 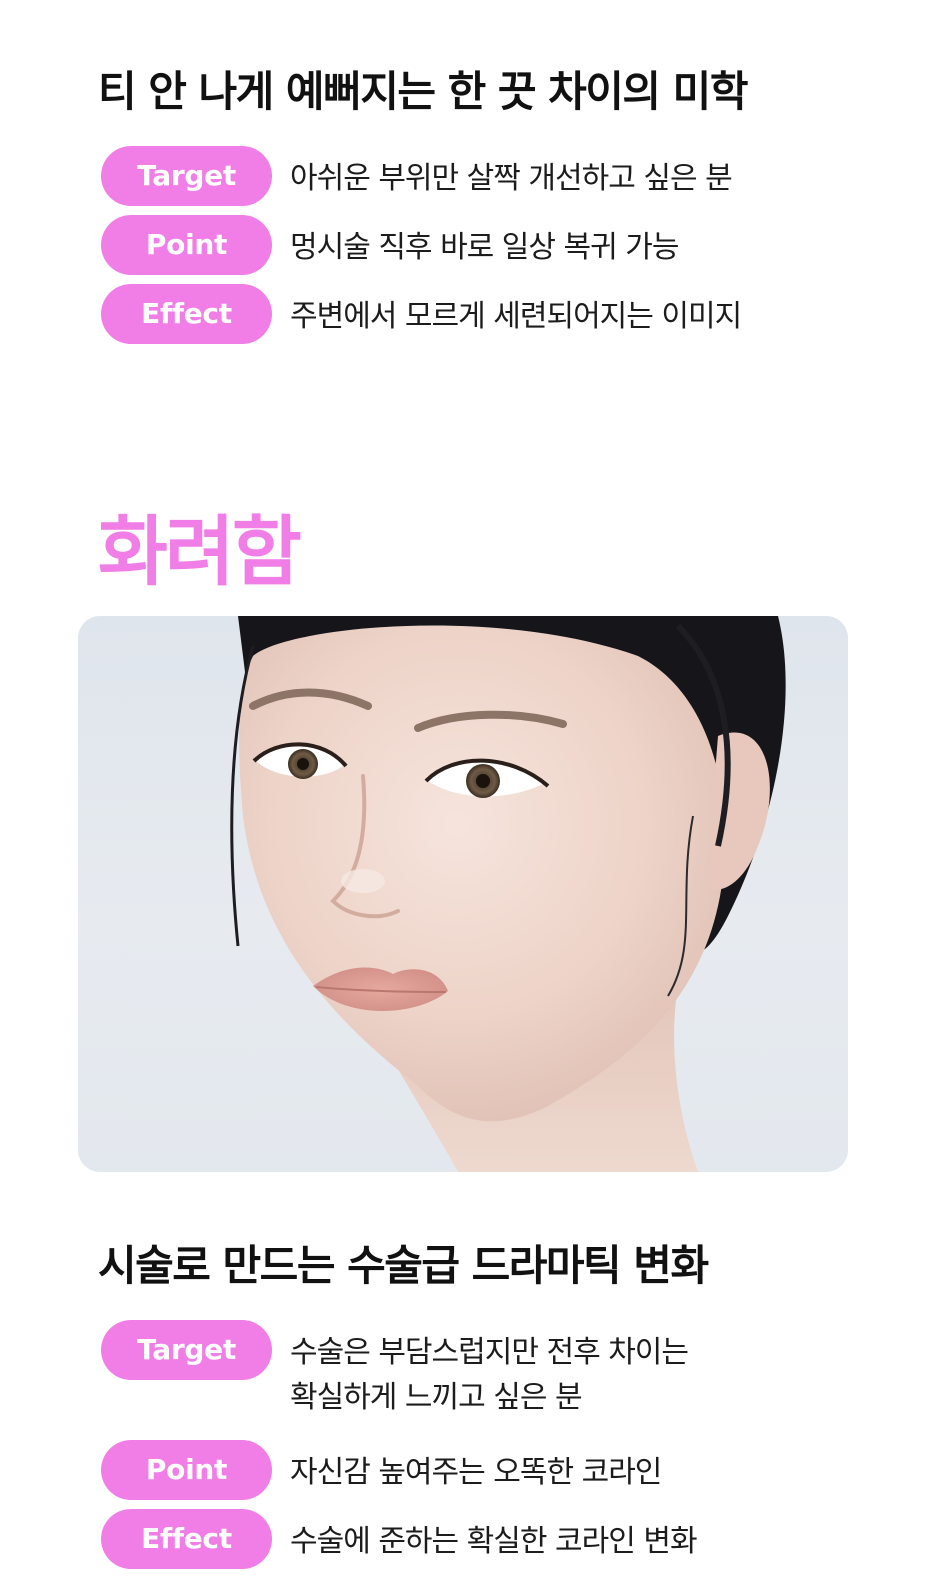 I want to click on target-text-line2: 확실하게 느끼고 싶은 분, so click(x=436, y=1397).